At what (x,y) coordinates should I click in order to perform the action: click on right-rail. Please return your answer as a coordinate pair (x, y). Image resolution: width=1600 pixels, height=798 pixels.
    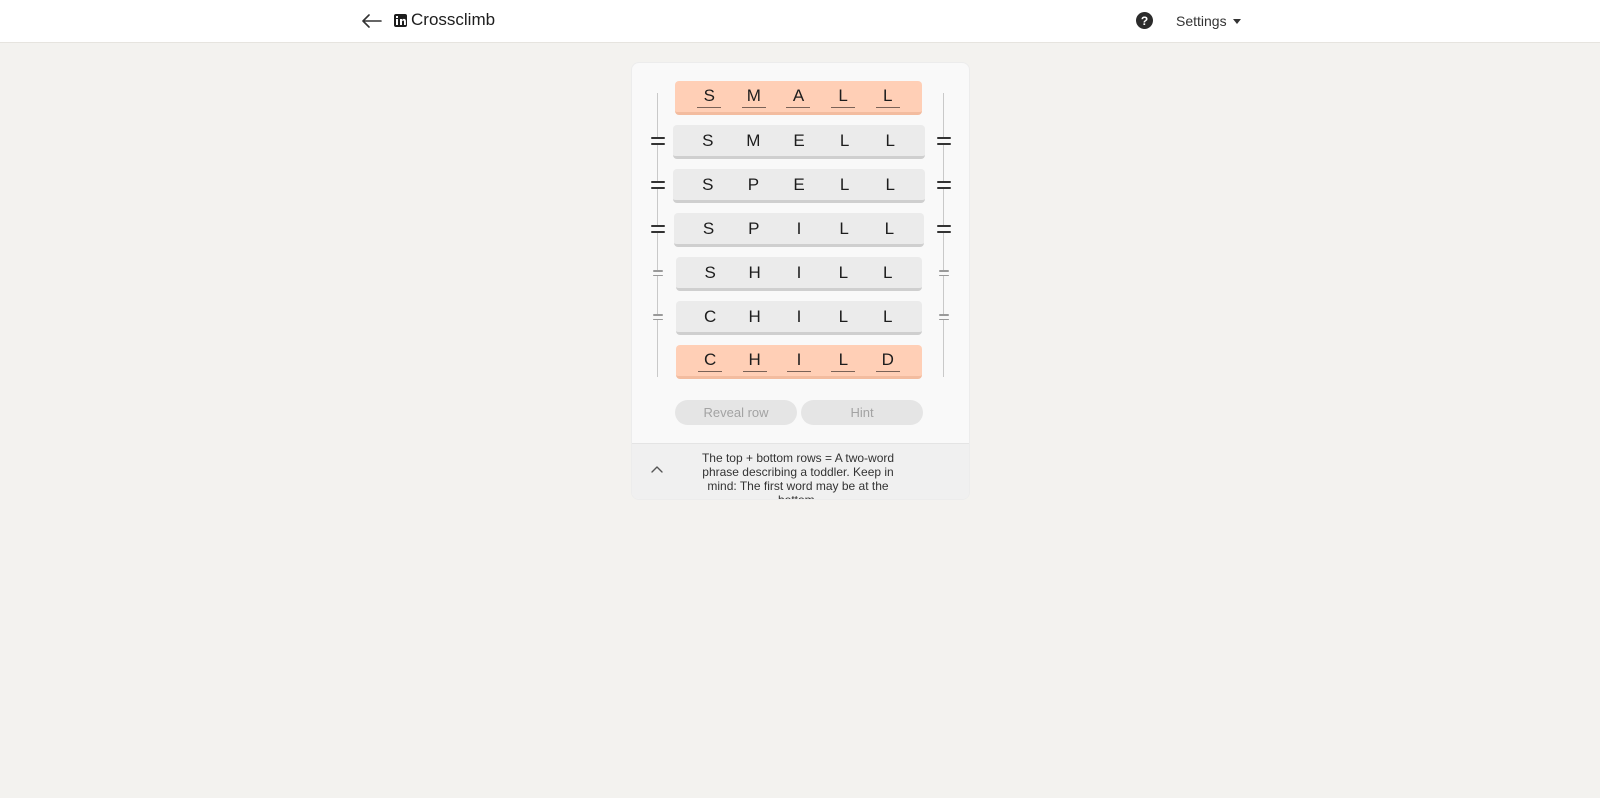
    Looking at the image, I should click on (943, 235).